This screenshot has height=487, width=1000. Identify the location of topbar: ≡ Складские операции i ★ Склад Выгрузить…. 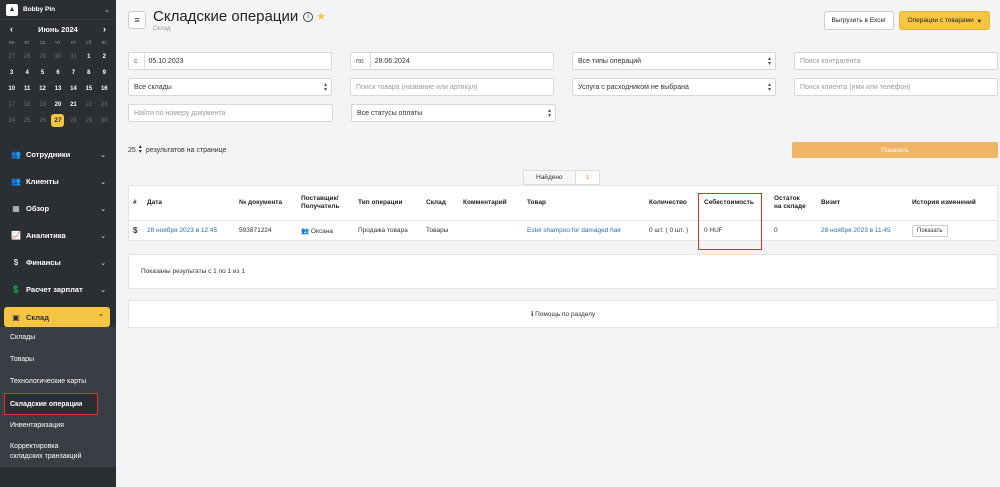
(558, 20).